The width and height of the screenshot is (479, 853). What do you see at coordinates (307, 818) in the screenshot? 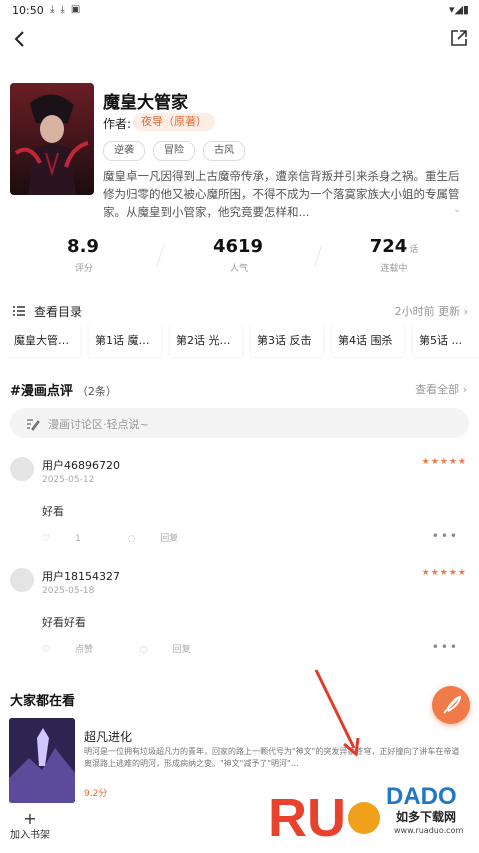
I see `svg-text: RU` at bounding box center [307, 818].